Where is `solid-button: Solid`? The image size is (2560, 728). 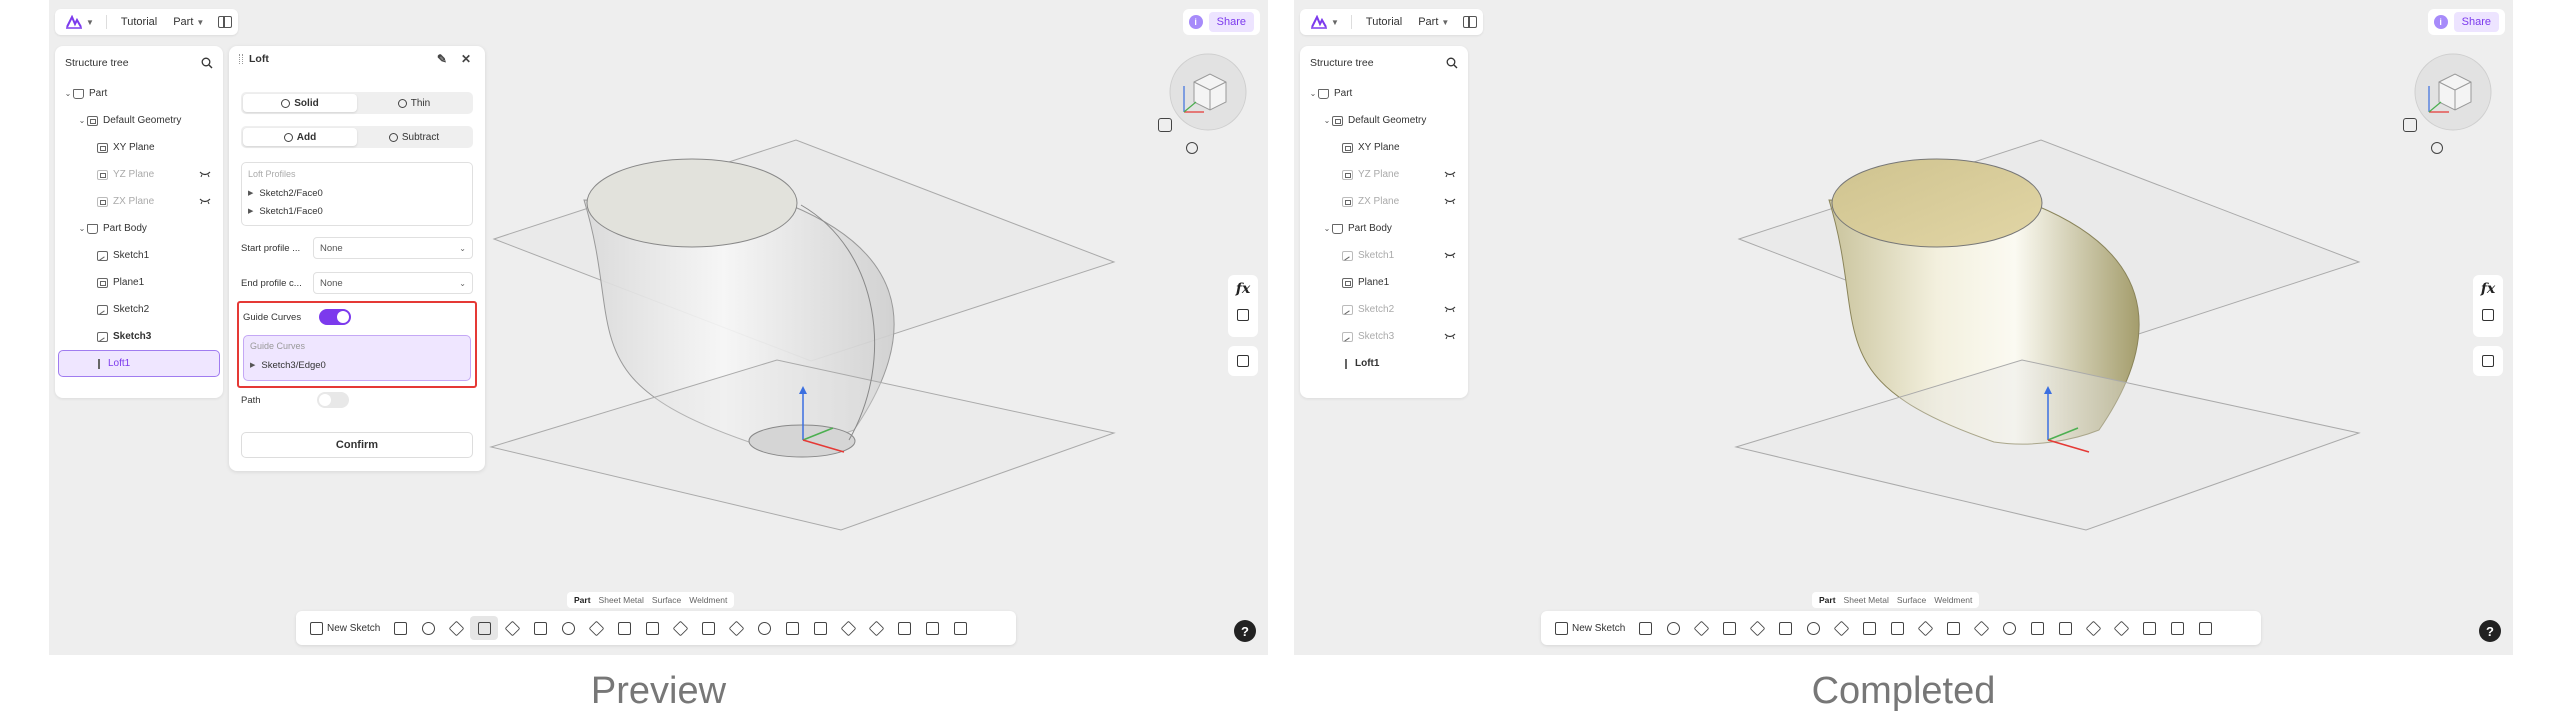 solid-button: Solid is located at coordinates (300, 103).